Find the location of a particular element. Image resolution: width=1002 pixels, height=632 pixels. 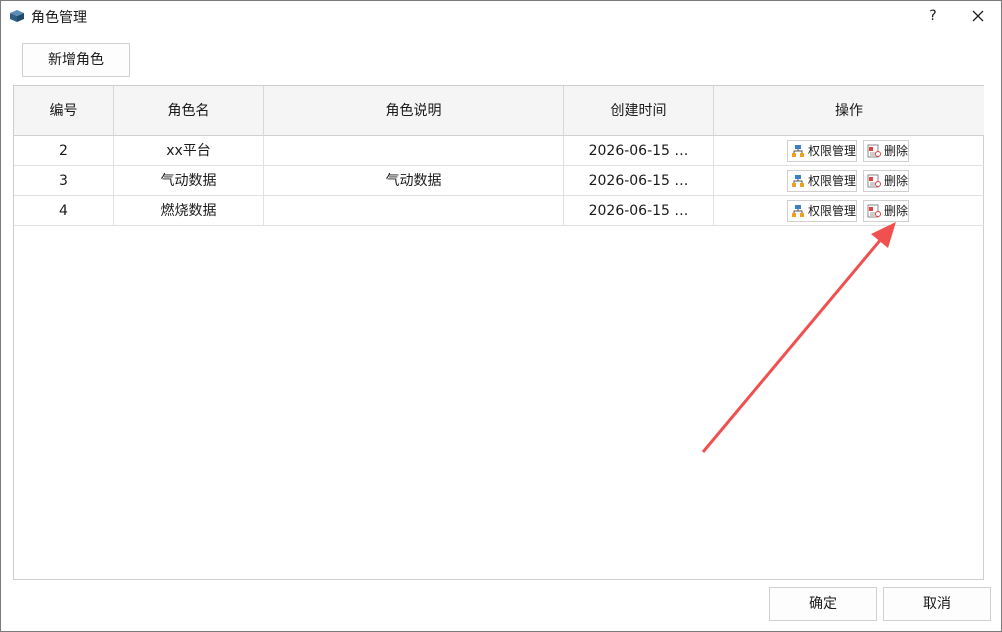

add-role-button: 新增角色 is located at coordinates (76, 60).